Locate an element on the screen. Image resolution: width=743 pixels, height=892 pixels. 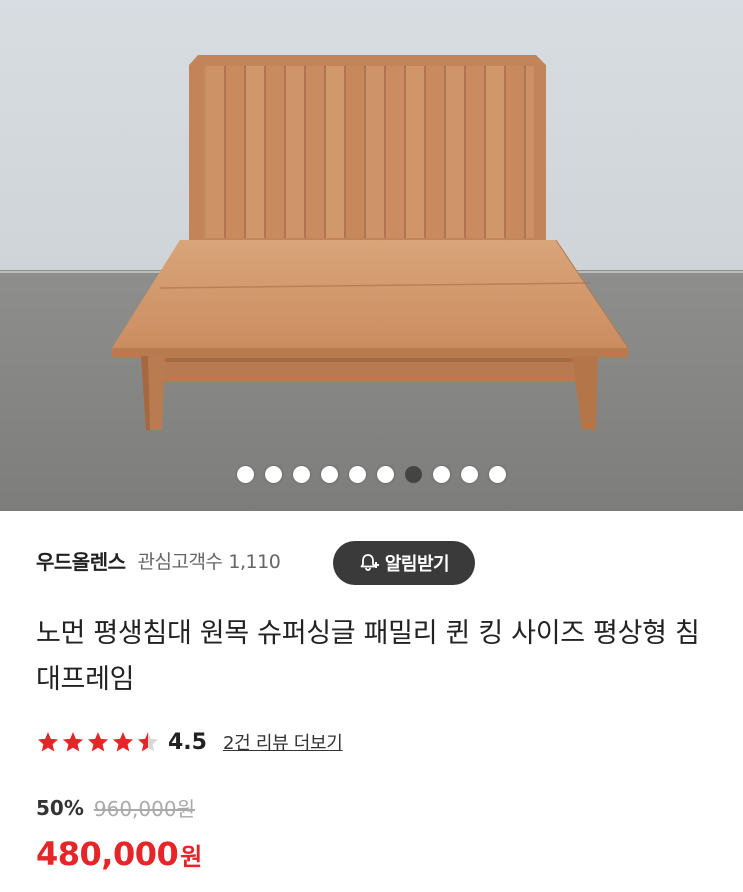
fans-count: 관심고객수 1,110 is located at coordinates (209, 560).